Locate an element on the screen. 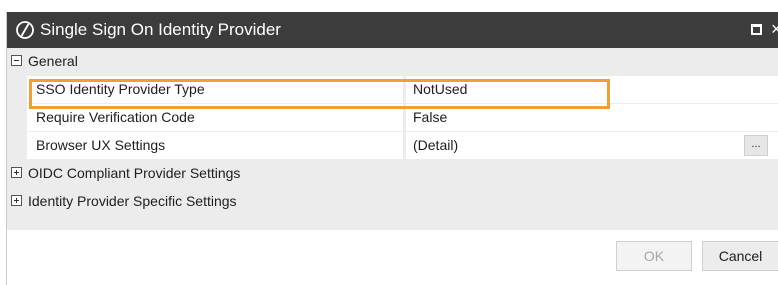 This screenshot has height=285, width=778. property-row-require-verification-code: Require Verification Code False is located at coordinates (402, 118).